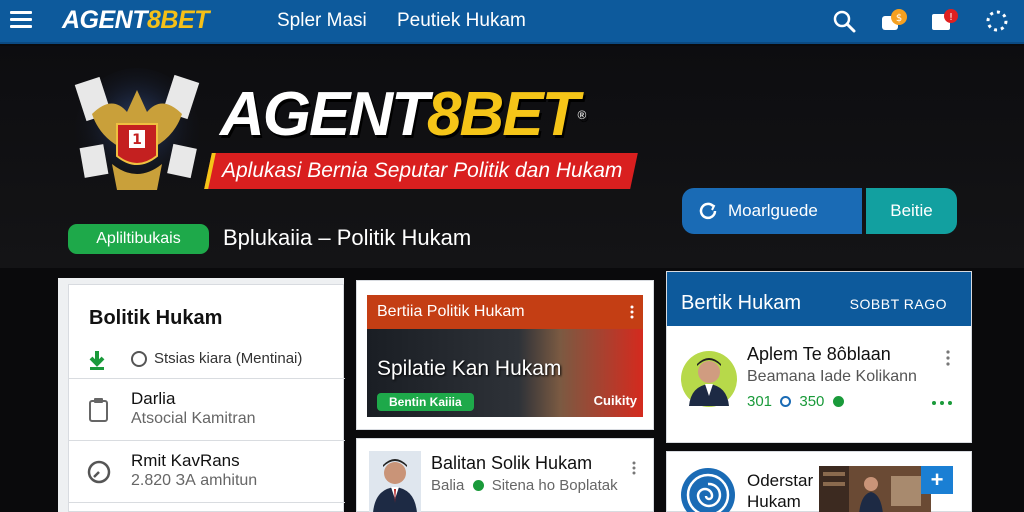 This screenshot has width=1024, height=512. I want to click on refresh-button-label: Moarlguede, so click(773, 210).